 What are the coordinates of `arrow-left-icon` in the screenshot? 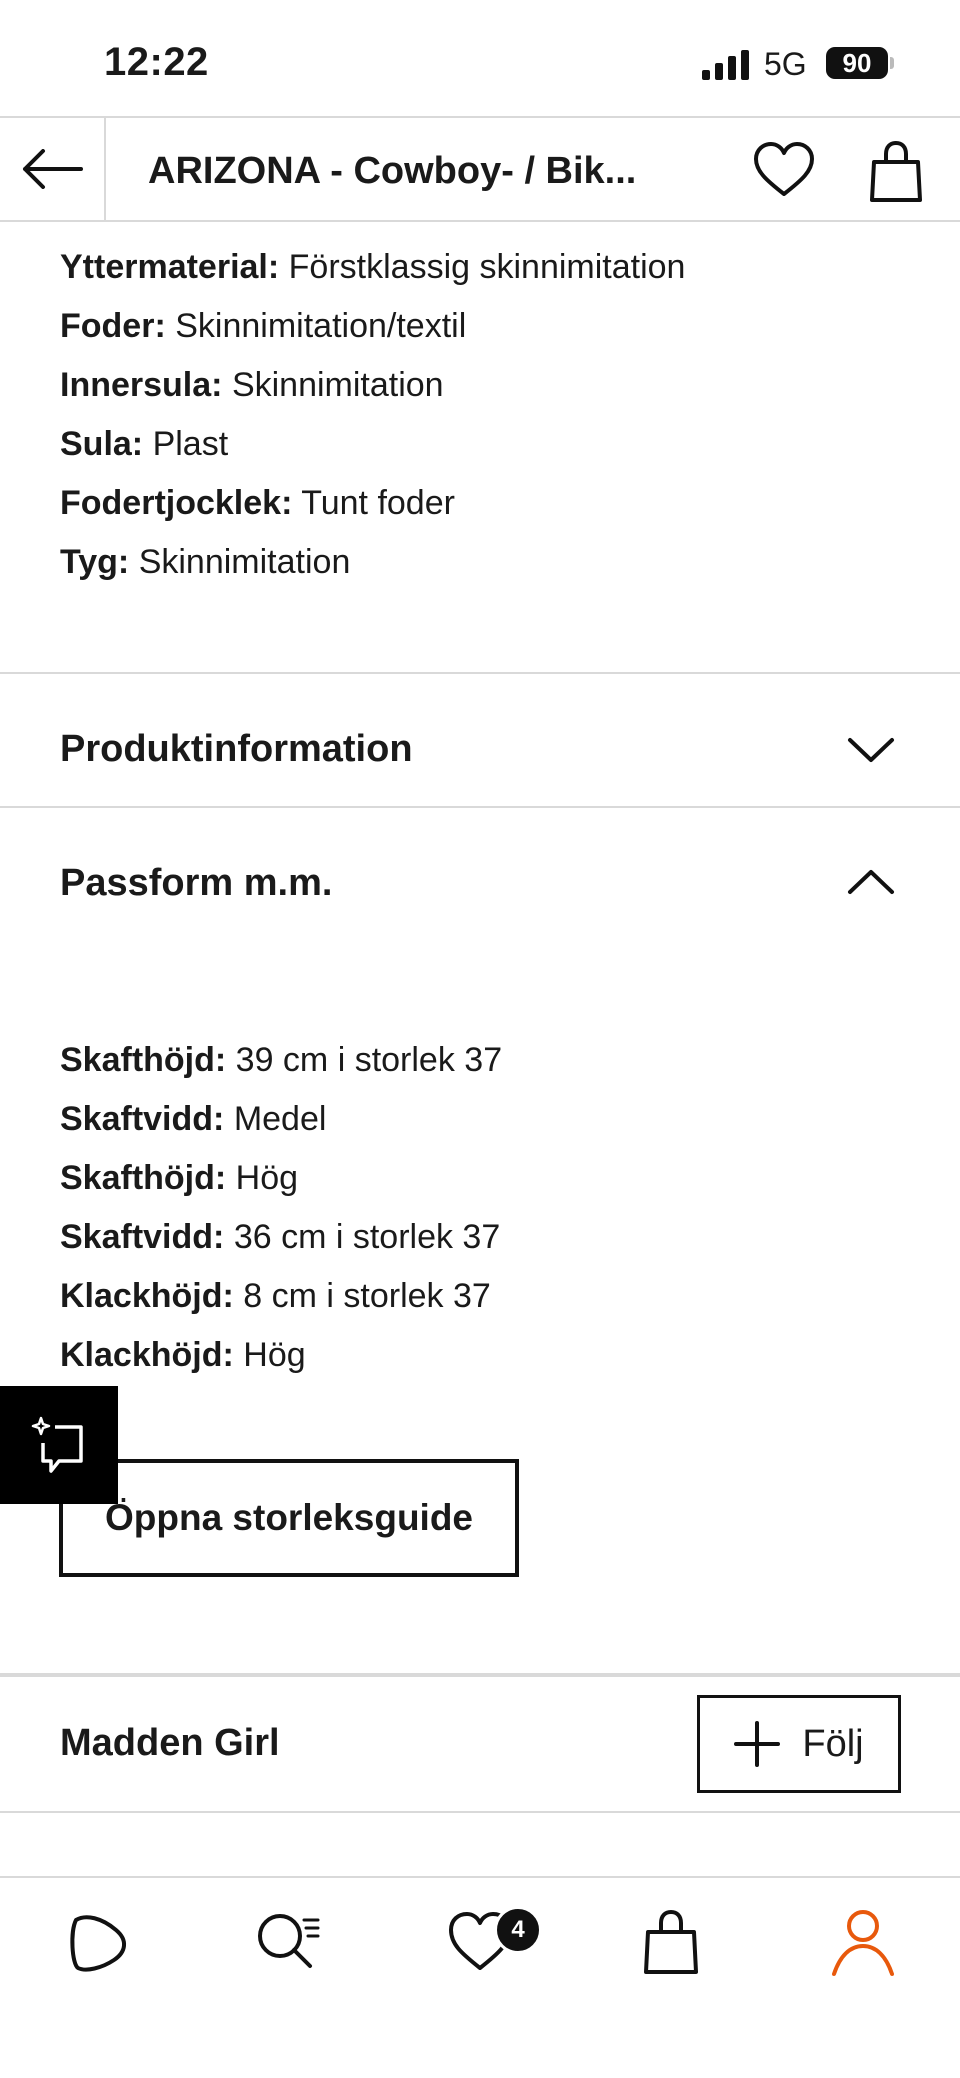 It's located at (53, 169).